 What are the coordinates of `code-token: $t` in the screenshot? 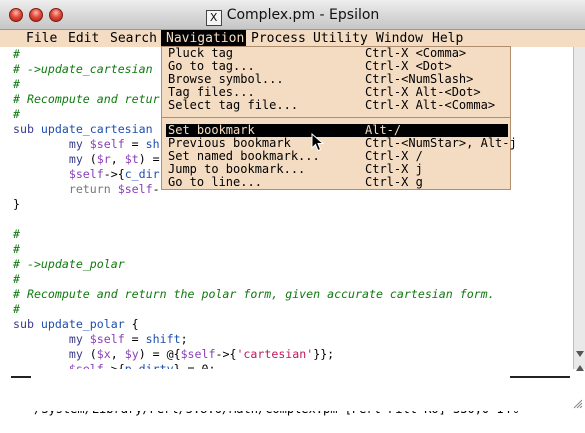 It's located at (131, 159).